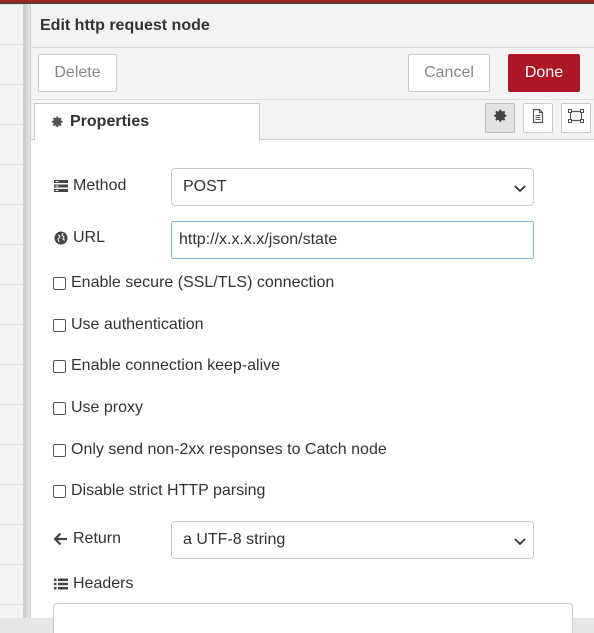 Image resolution: width=594 pixels, height=633 pixels. I want to click on tab-properties: Properties, so click(147, 122).